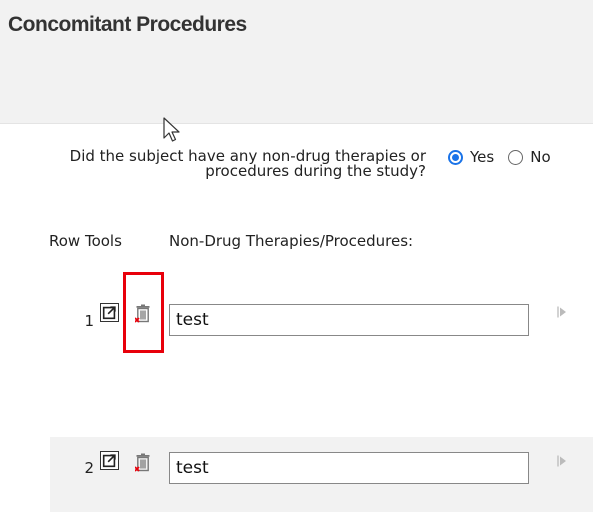 Image resolution: width=593 pixels, height=522 pixels. Describe the element at coordinates (482, 157) in the screenshot. I see `radio-yes-label: Yes` at that location.